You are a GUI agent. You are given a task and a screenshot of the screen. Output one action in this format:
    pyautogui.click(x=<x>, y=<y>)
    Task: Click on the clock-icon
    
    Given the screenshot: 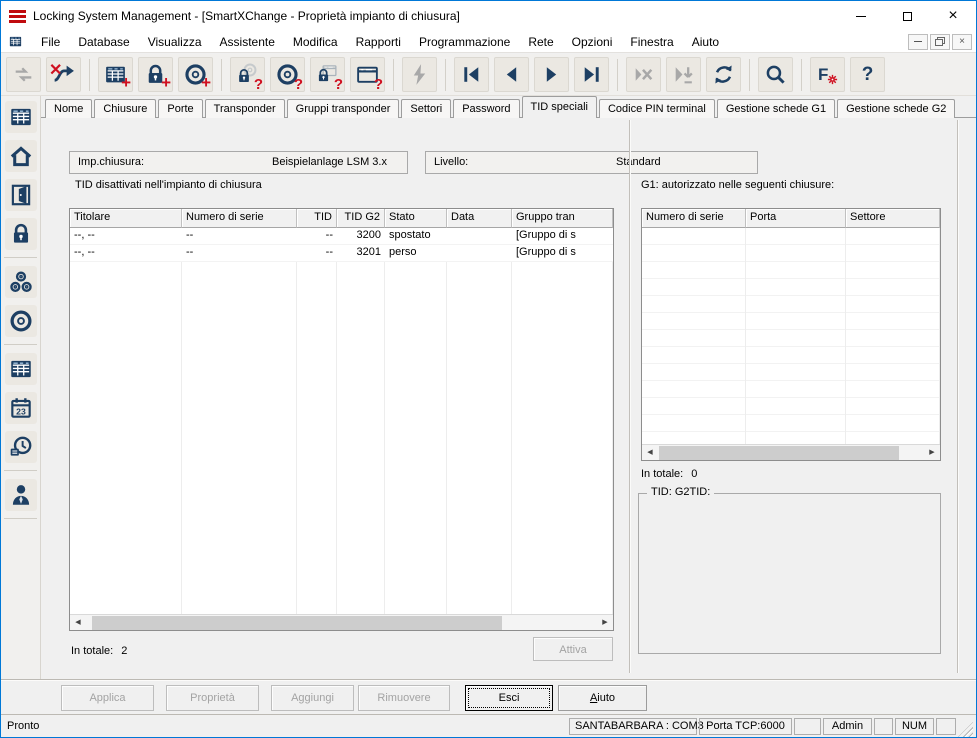 What is the action you would take?
    pyautogui.click(x=21, y=447)
    